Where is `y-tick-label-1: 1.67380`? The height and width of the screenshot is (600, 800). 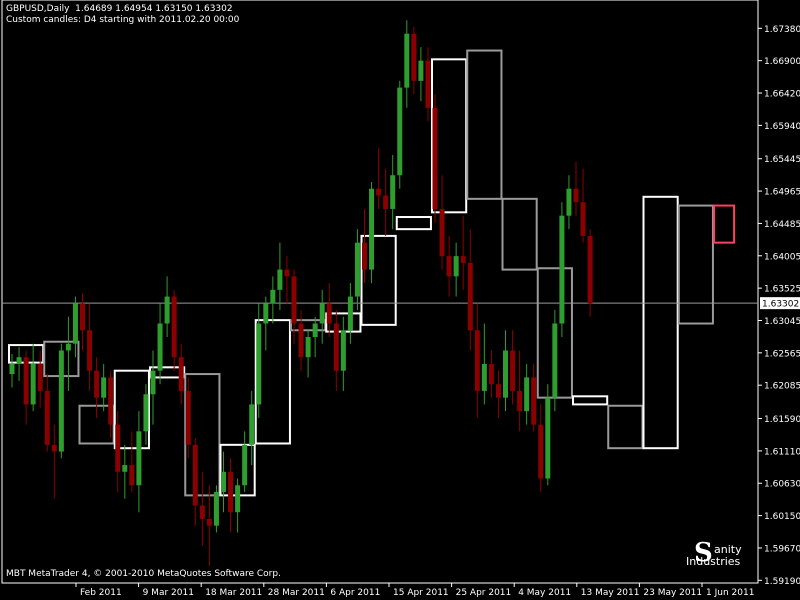 y-tick-label-1: 1.67380 is located at coordinates (782, 30).